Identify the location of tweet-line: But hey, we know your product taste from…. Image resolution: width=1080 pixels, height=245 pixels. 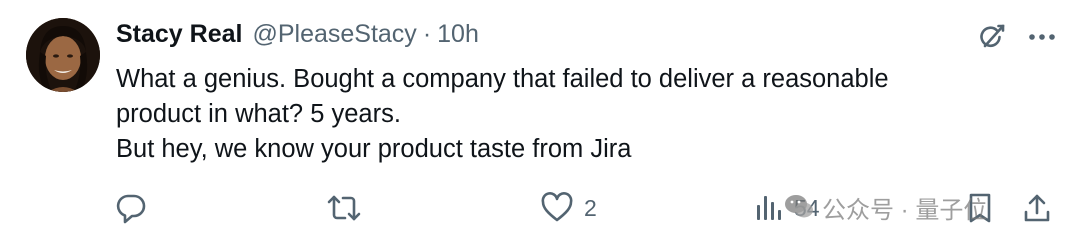
(374, 149).